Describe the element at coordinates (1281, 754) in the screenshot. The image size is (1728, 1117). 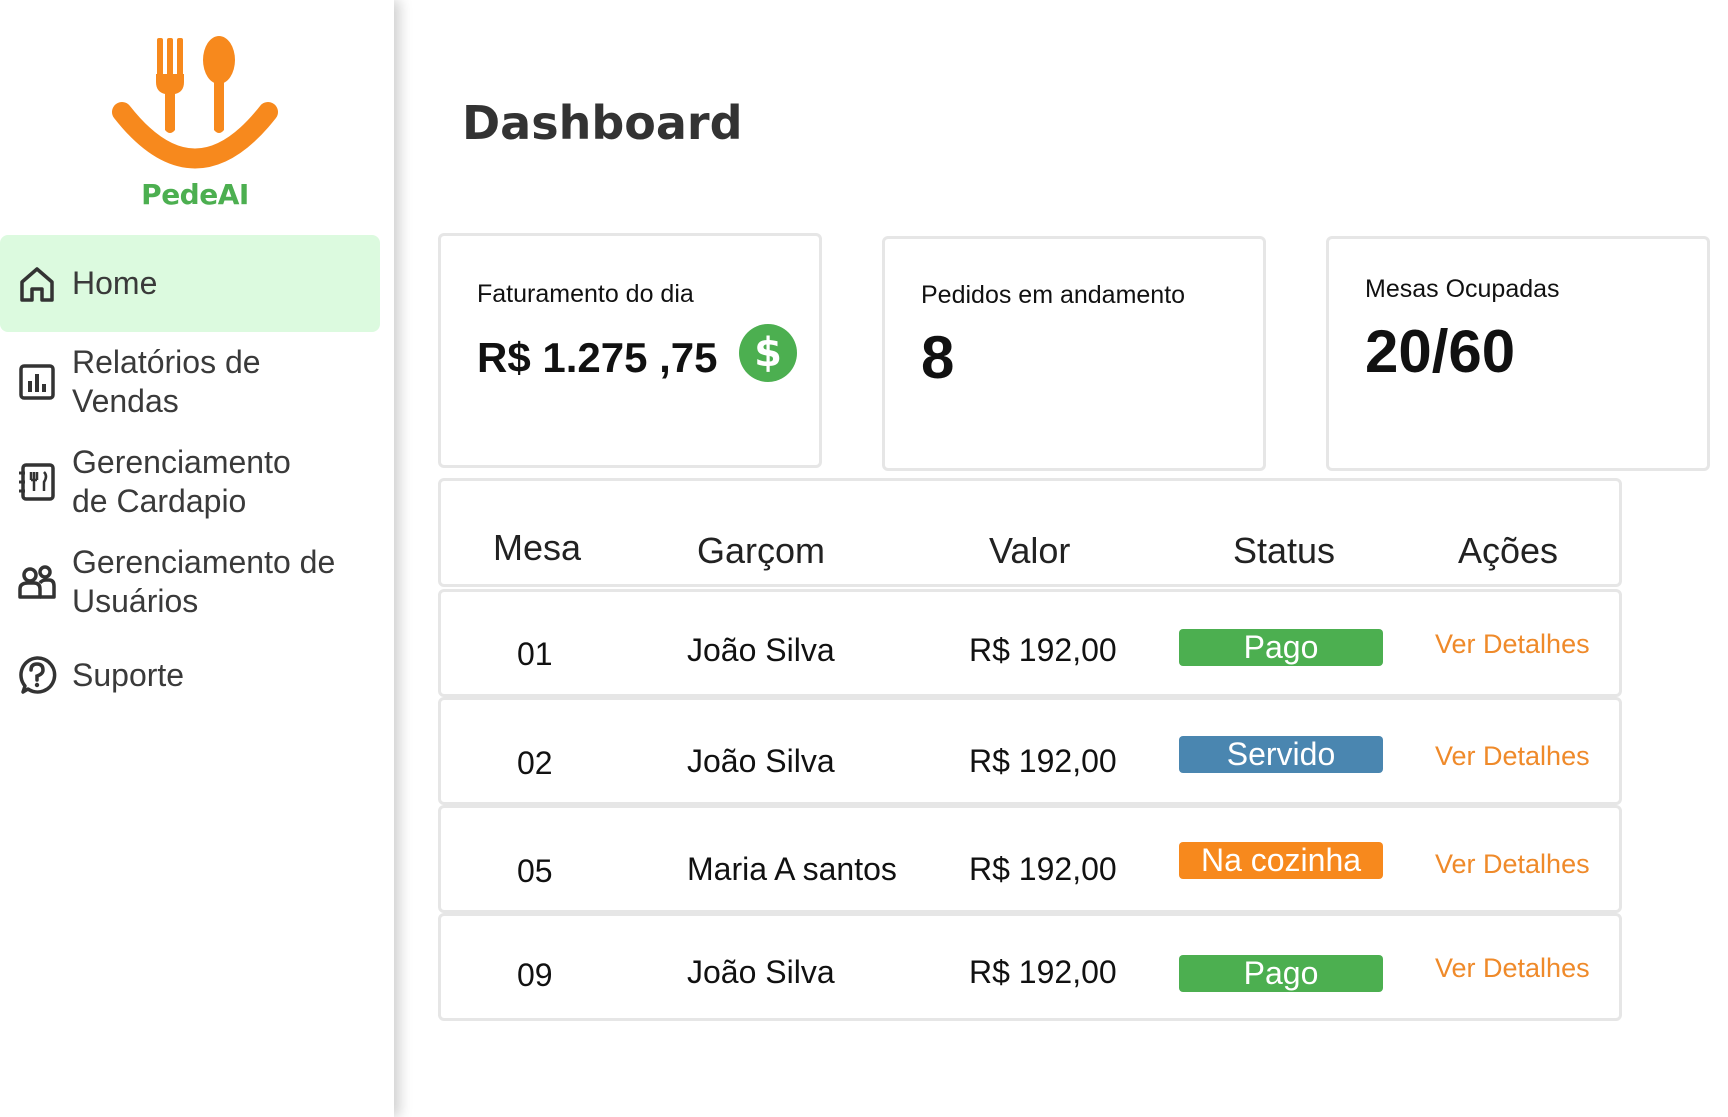
I see `status-badge: Servido` at that location.